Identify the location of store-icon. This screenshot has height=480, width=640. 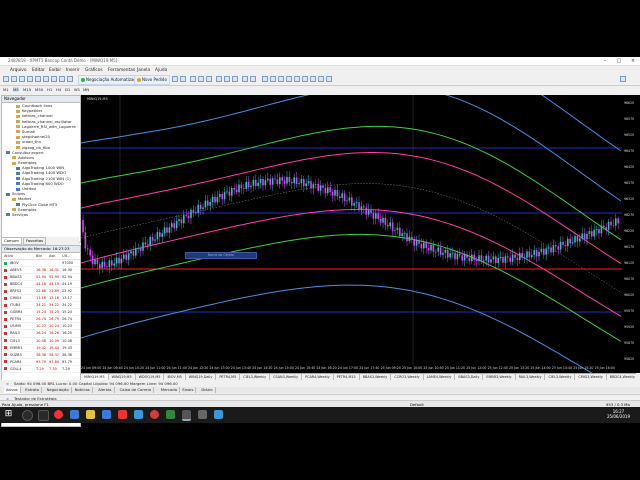
(106, 414).